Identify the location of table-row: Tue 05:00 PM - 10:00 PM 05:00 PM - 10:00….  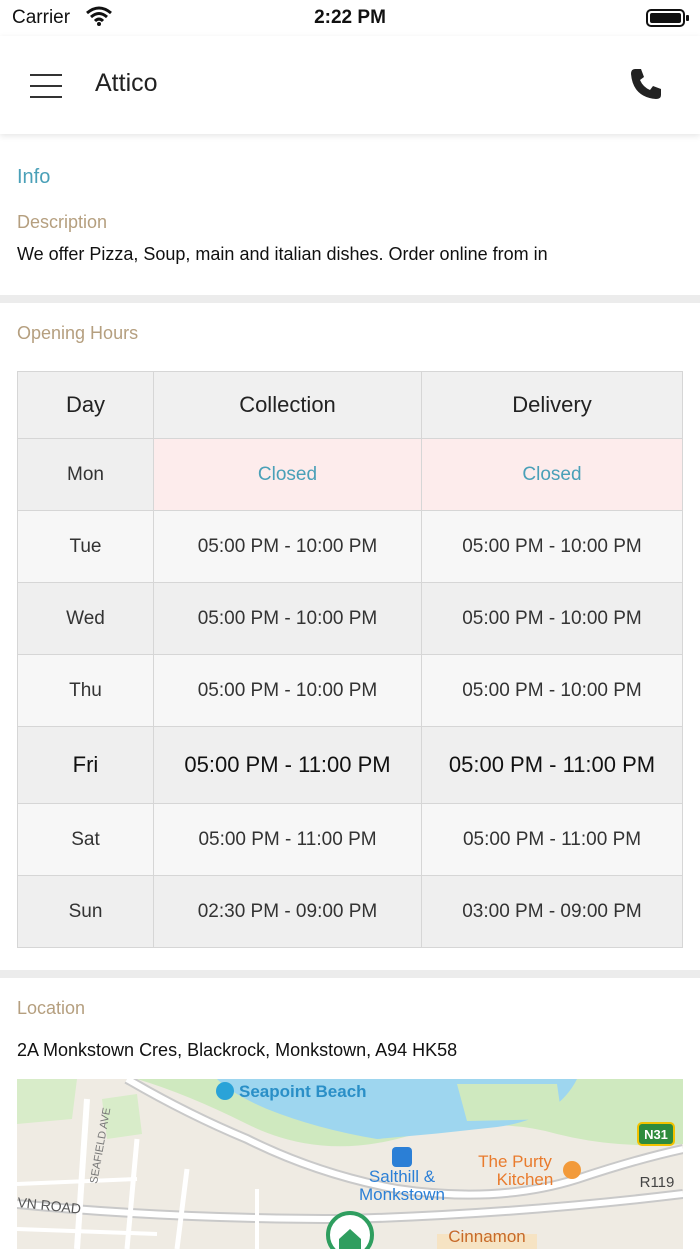
(350, 546).